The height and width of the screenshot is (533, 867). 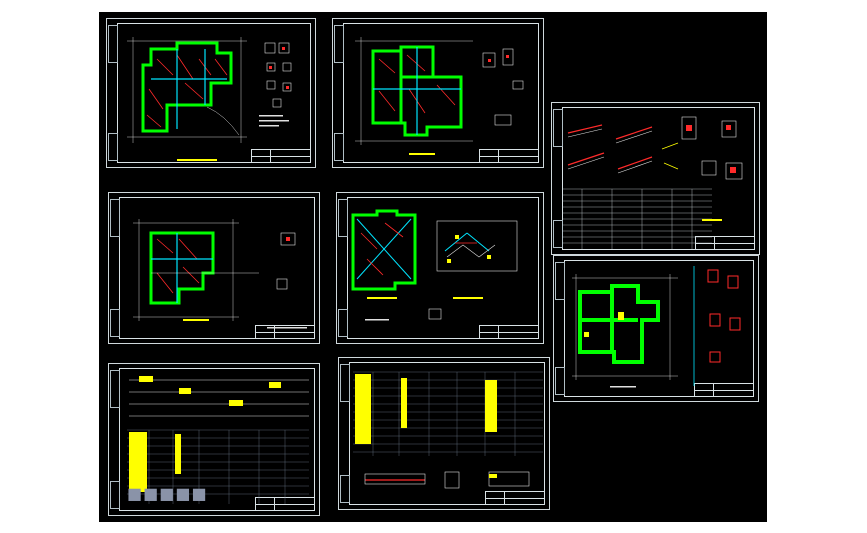 What do you see at coordinates (652, 182) in the screenshot?
I see `detail-graphic` at bounding box center [652, 182].